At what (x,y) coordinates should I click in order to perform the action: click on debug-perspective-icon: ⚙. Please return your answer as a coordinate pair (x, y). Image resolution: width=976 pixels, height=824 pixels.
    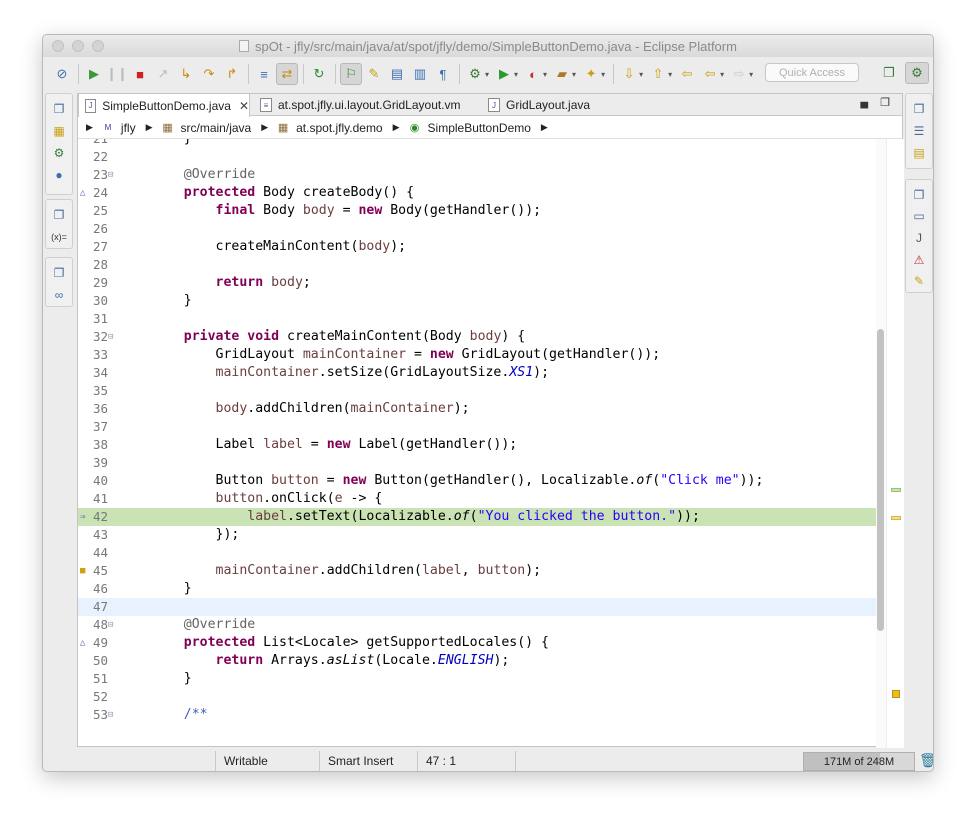
    Looking at the image, I should click on (917, 73).